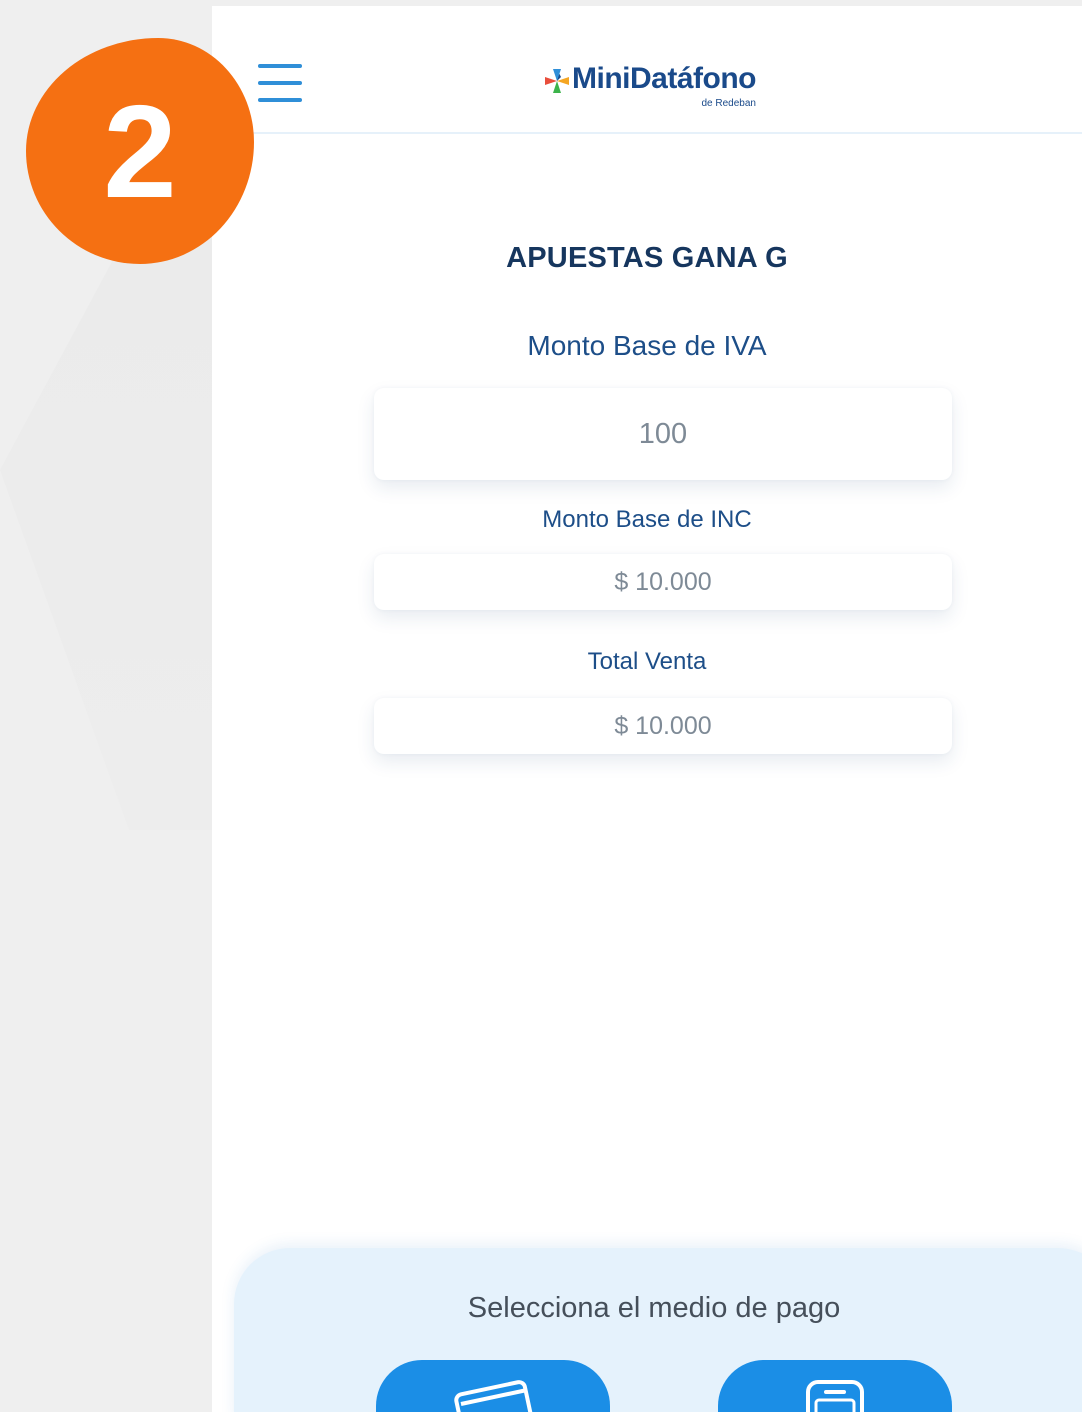  I want to click on card-icon, so click(494, 1396).